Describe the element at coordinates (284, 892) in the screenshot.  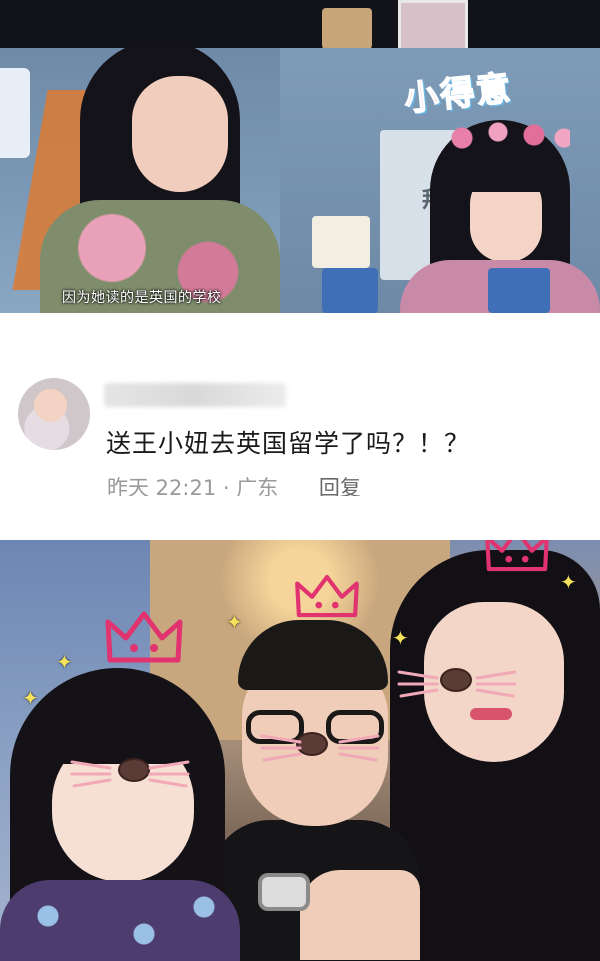
I see `watch-icon` at that location.